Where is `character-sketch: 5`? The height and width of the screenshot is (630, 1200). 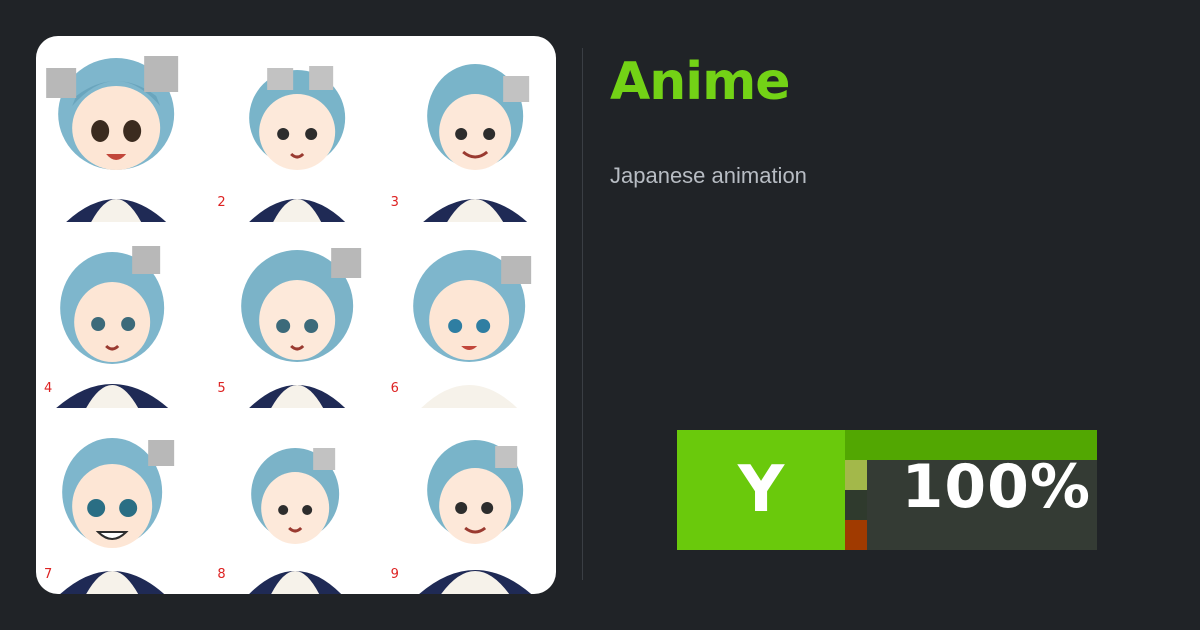
character-sketch: 5 is located at coordinates (295, 315).